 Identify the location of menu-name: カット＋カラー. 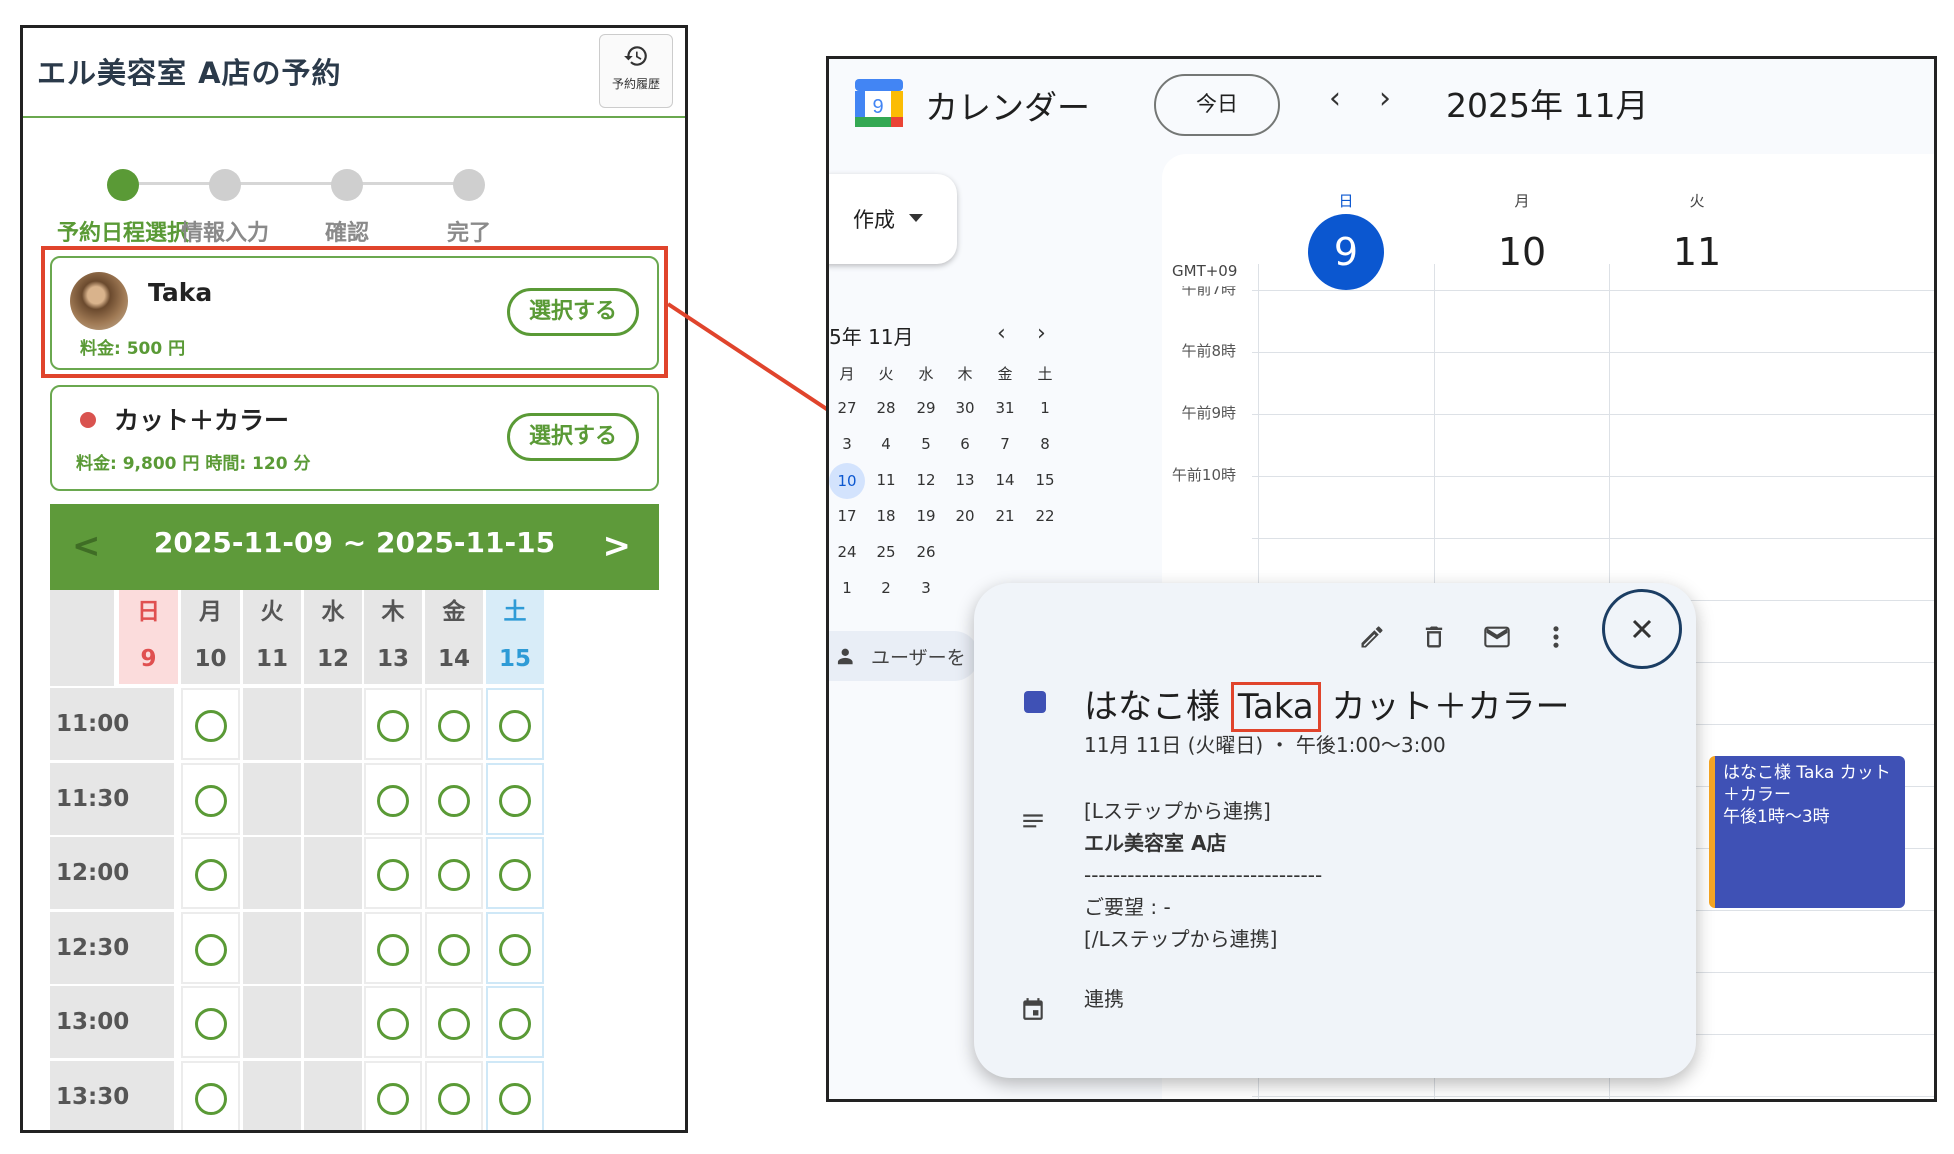
(202, 420).